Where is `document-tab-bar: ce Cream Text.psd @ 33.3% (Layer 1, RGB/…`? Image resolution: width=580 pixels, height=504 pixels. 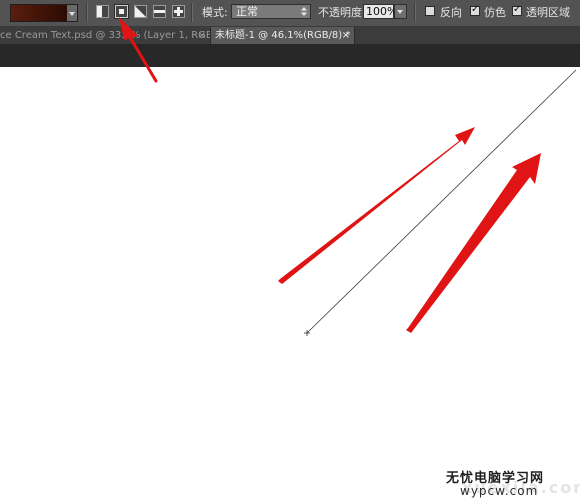 document-tab-bar: ce Cream Text.psd @ 33.3% (Layer 1, RGB/… is located at coordinates (290, 36).